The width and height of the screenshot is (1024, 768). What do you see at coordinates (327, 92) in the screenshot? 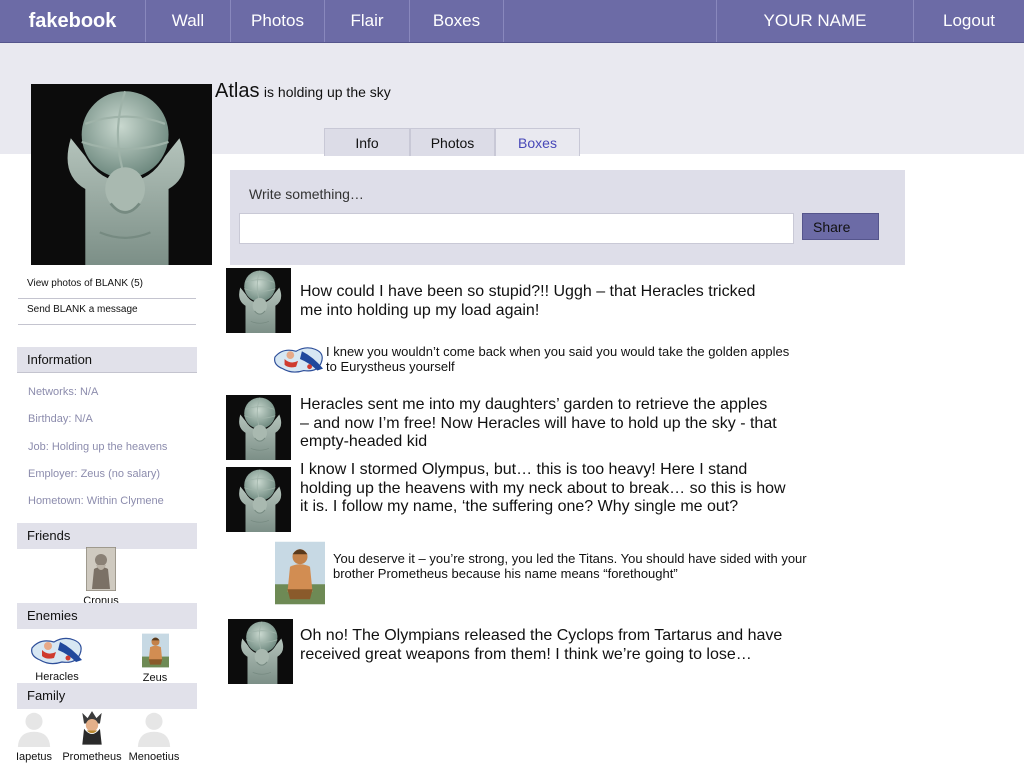
I see `profile-status: is holding up the sky` at bounding box center [327, 92].